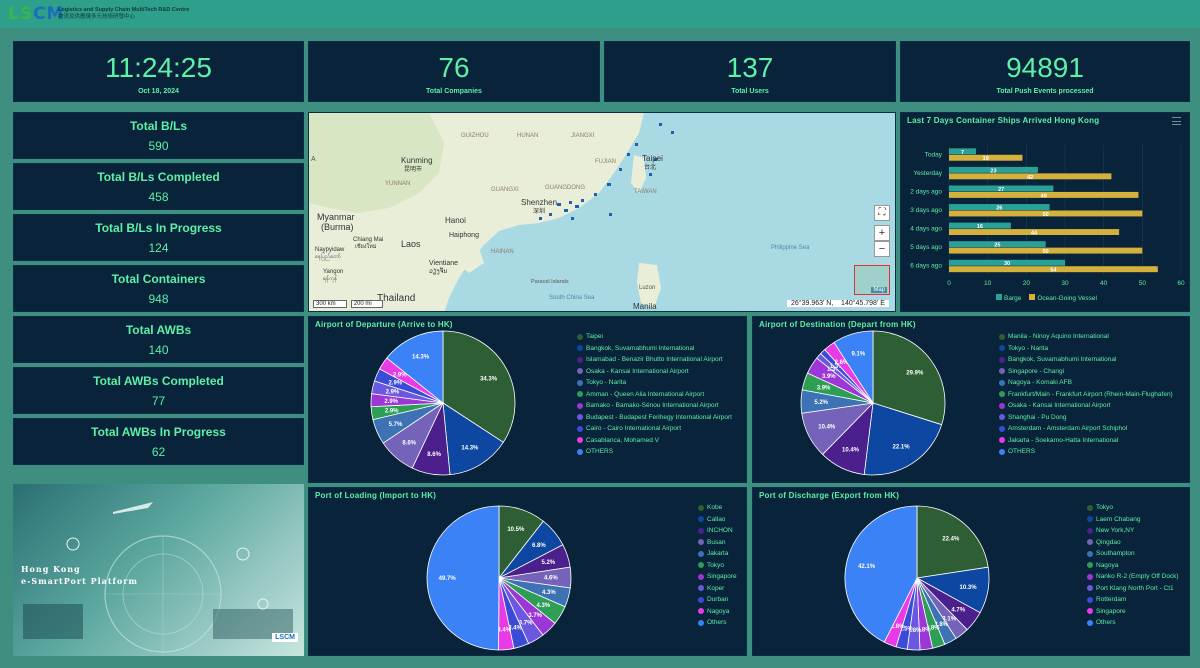 This screenshot has height=668, width=1200. I want to click on legend-barge: Barge, so click(1008, 298).